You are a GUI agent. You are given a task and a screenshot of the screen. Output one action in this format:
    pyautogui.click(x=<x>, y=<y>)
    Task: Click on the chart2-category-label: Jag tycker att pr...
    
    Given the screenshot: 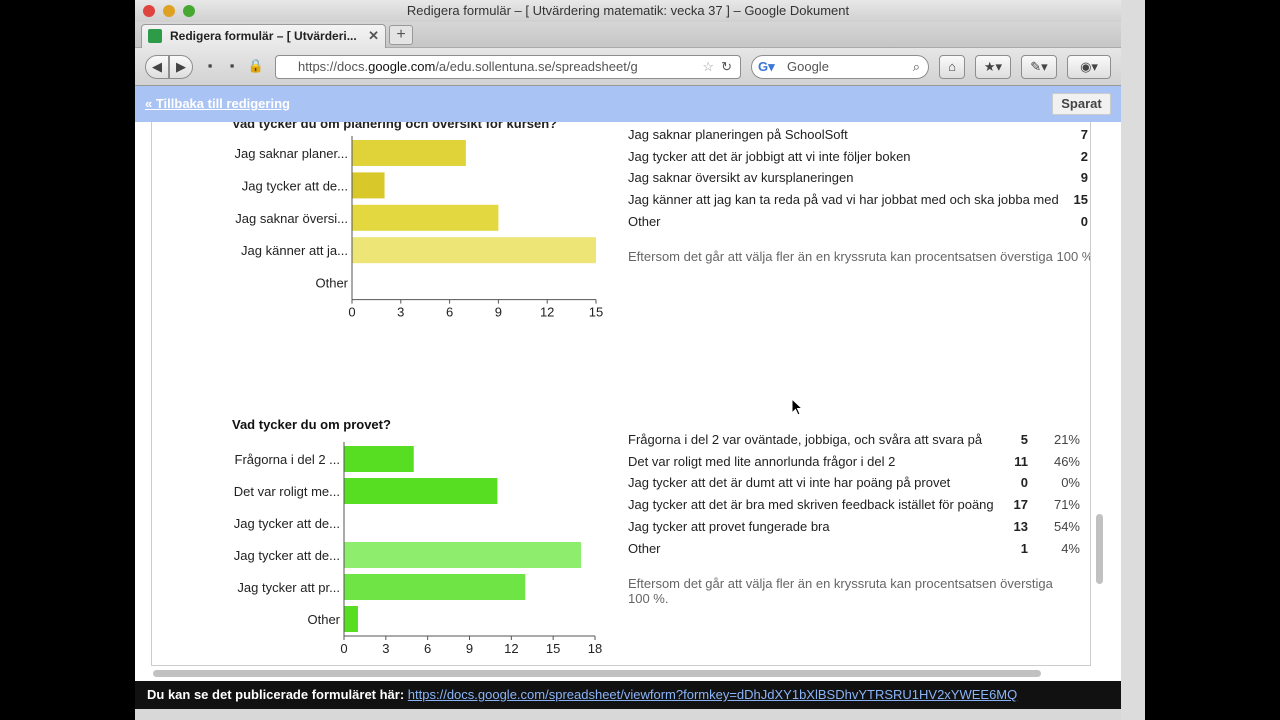 What is the action you would take?
    pyautogui.click(x=288, y=587)
    